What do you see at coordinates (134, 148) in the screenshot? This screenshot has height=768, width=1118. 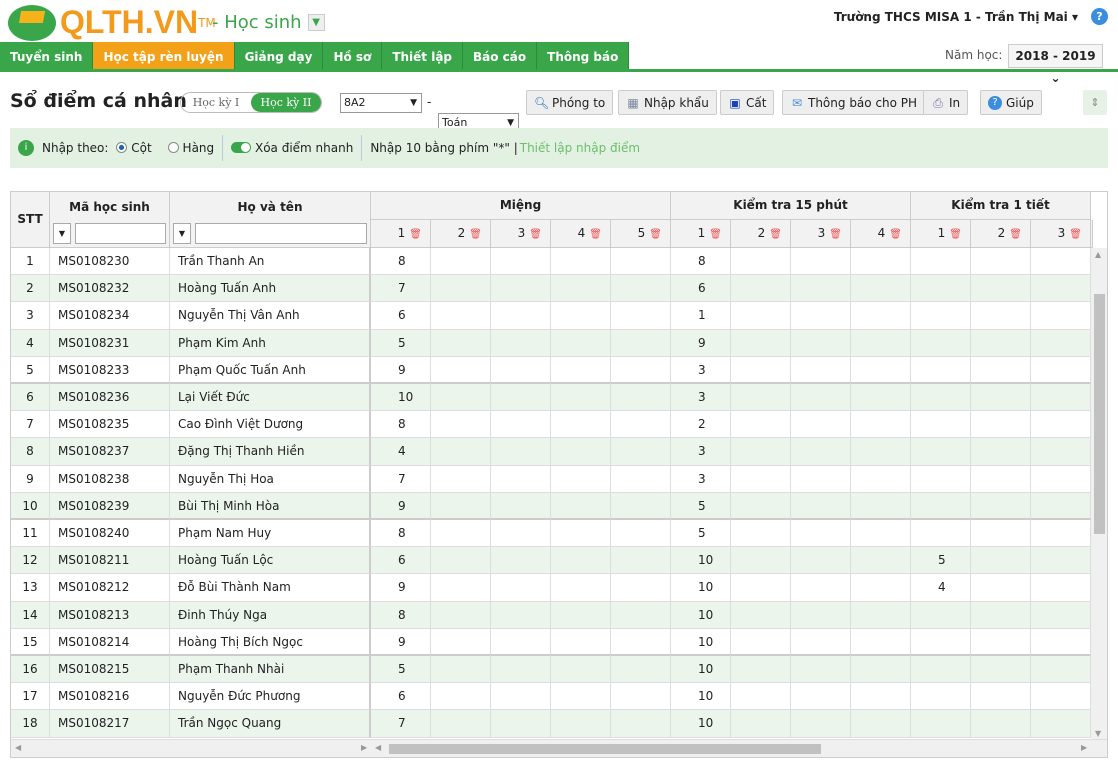 I see `radio-column: Cột` at bounding box center [134, 148].